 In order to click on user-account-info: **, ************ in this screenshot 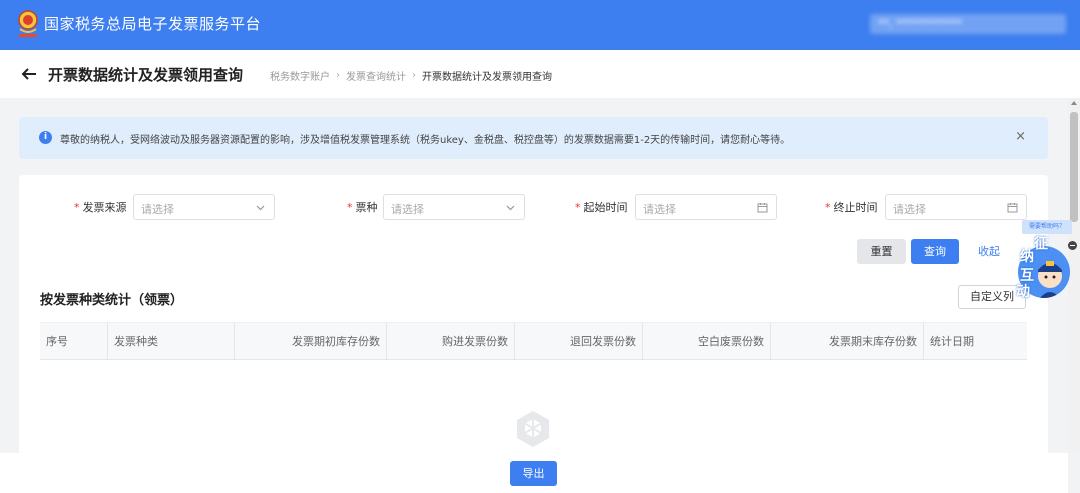, I will do `click(968, 24)`.